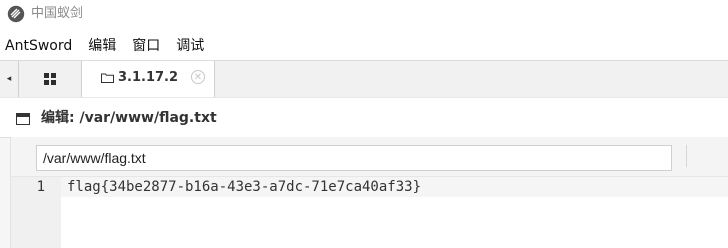 The image size is (728, 248). What do you see at coordinates (36, 212) in the screenshot?
I see `line-gutter: 1` at bounding box center [36, 212].